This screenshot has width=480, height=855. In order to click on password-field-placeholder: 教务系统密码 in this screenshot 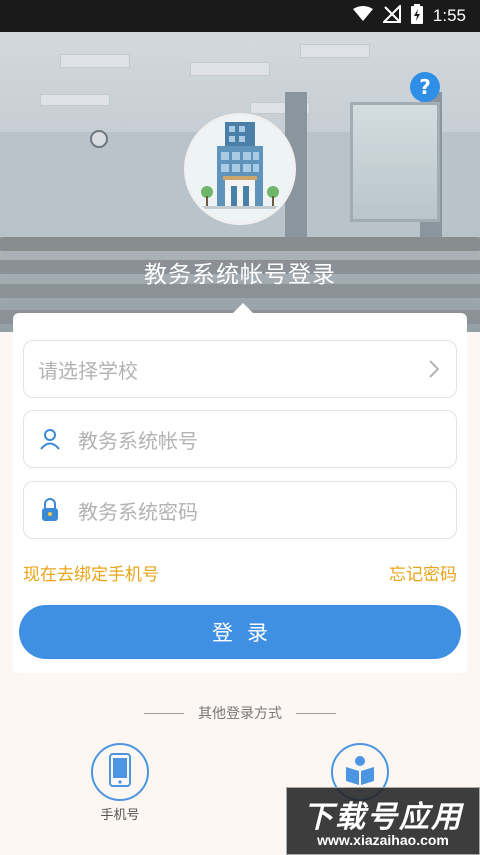, I will do `click(138, 511)`.